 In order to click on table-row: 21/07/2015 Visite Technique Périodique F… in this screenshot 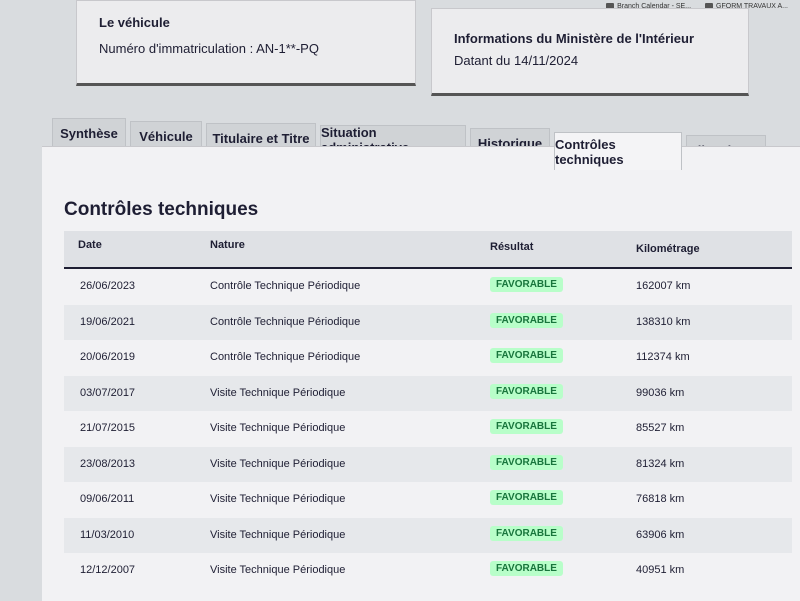, I will do `click(428, 429)`.